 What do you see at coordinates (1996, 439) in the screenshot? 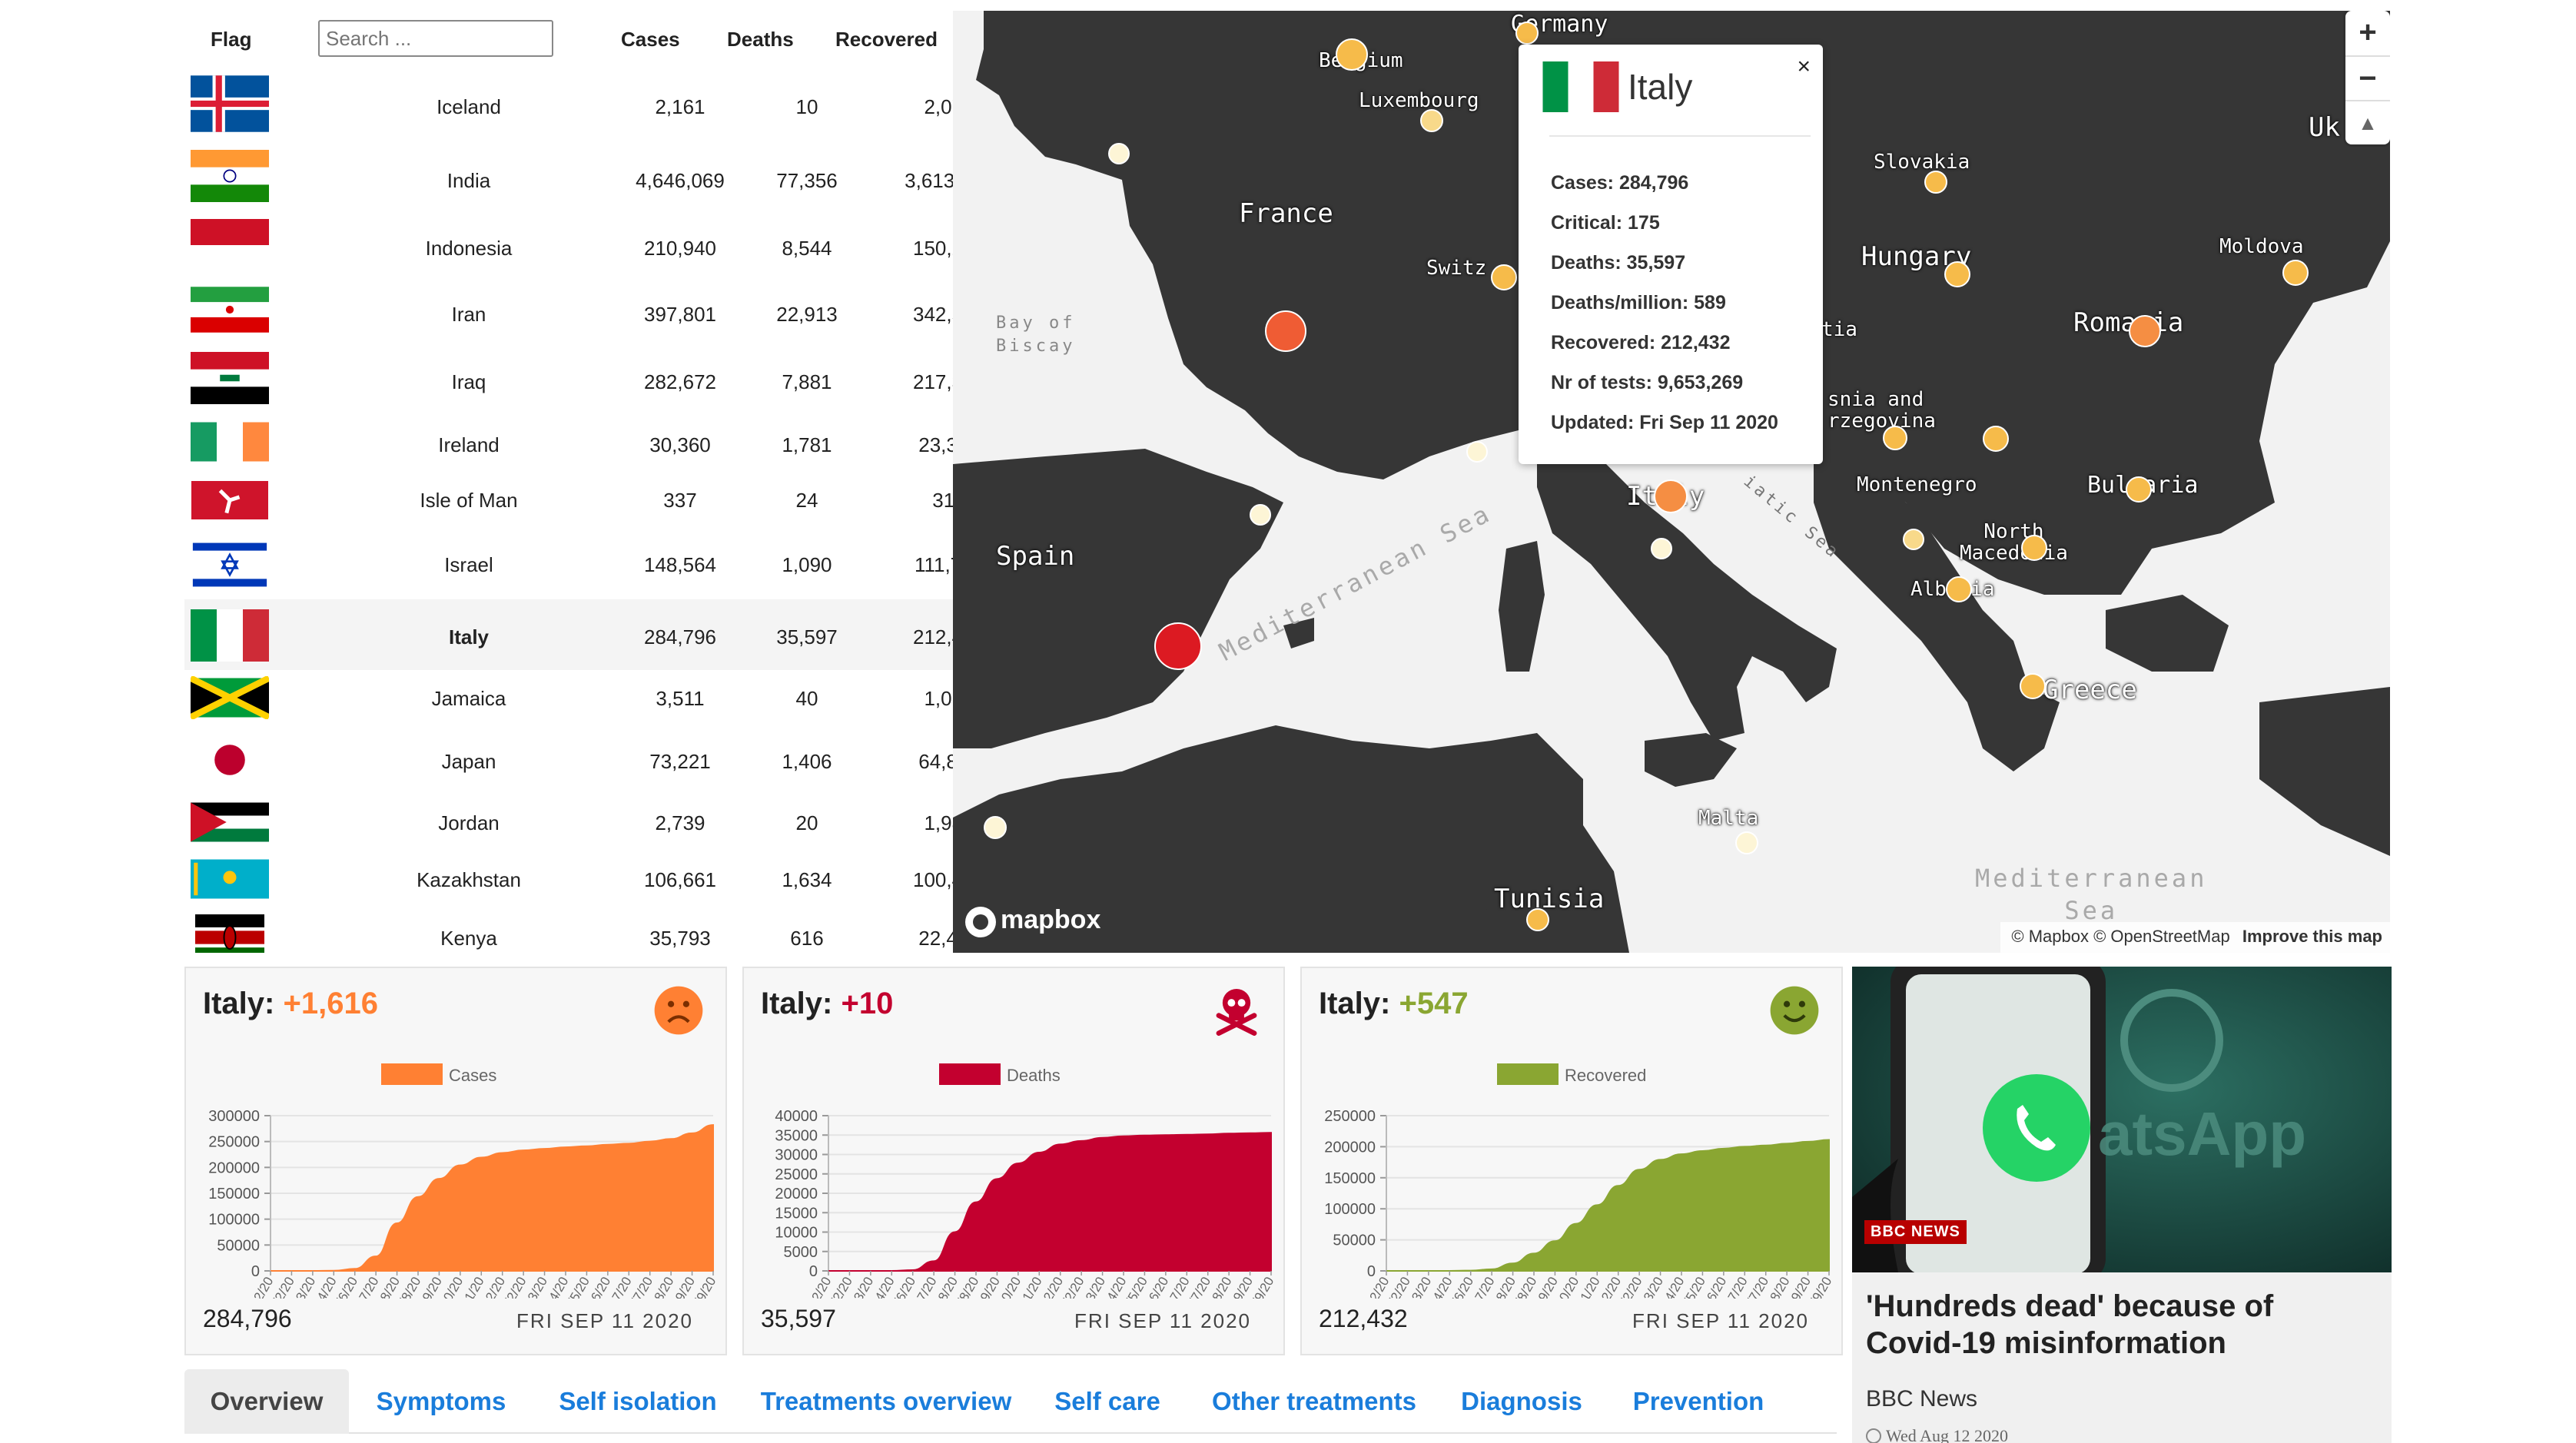
I see `marker-serbia` at bounding box center [1996, 439].